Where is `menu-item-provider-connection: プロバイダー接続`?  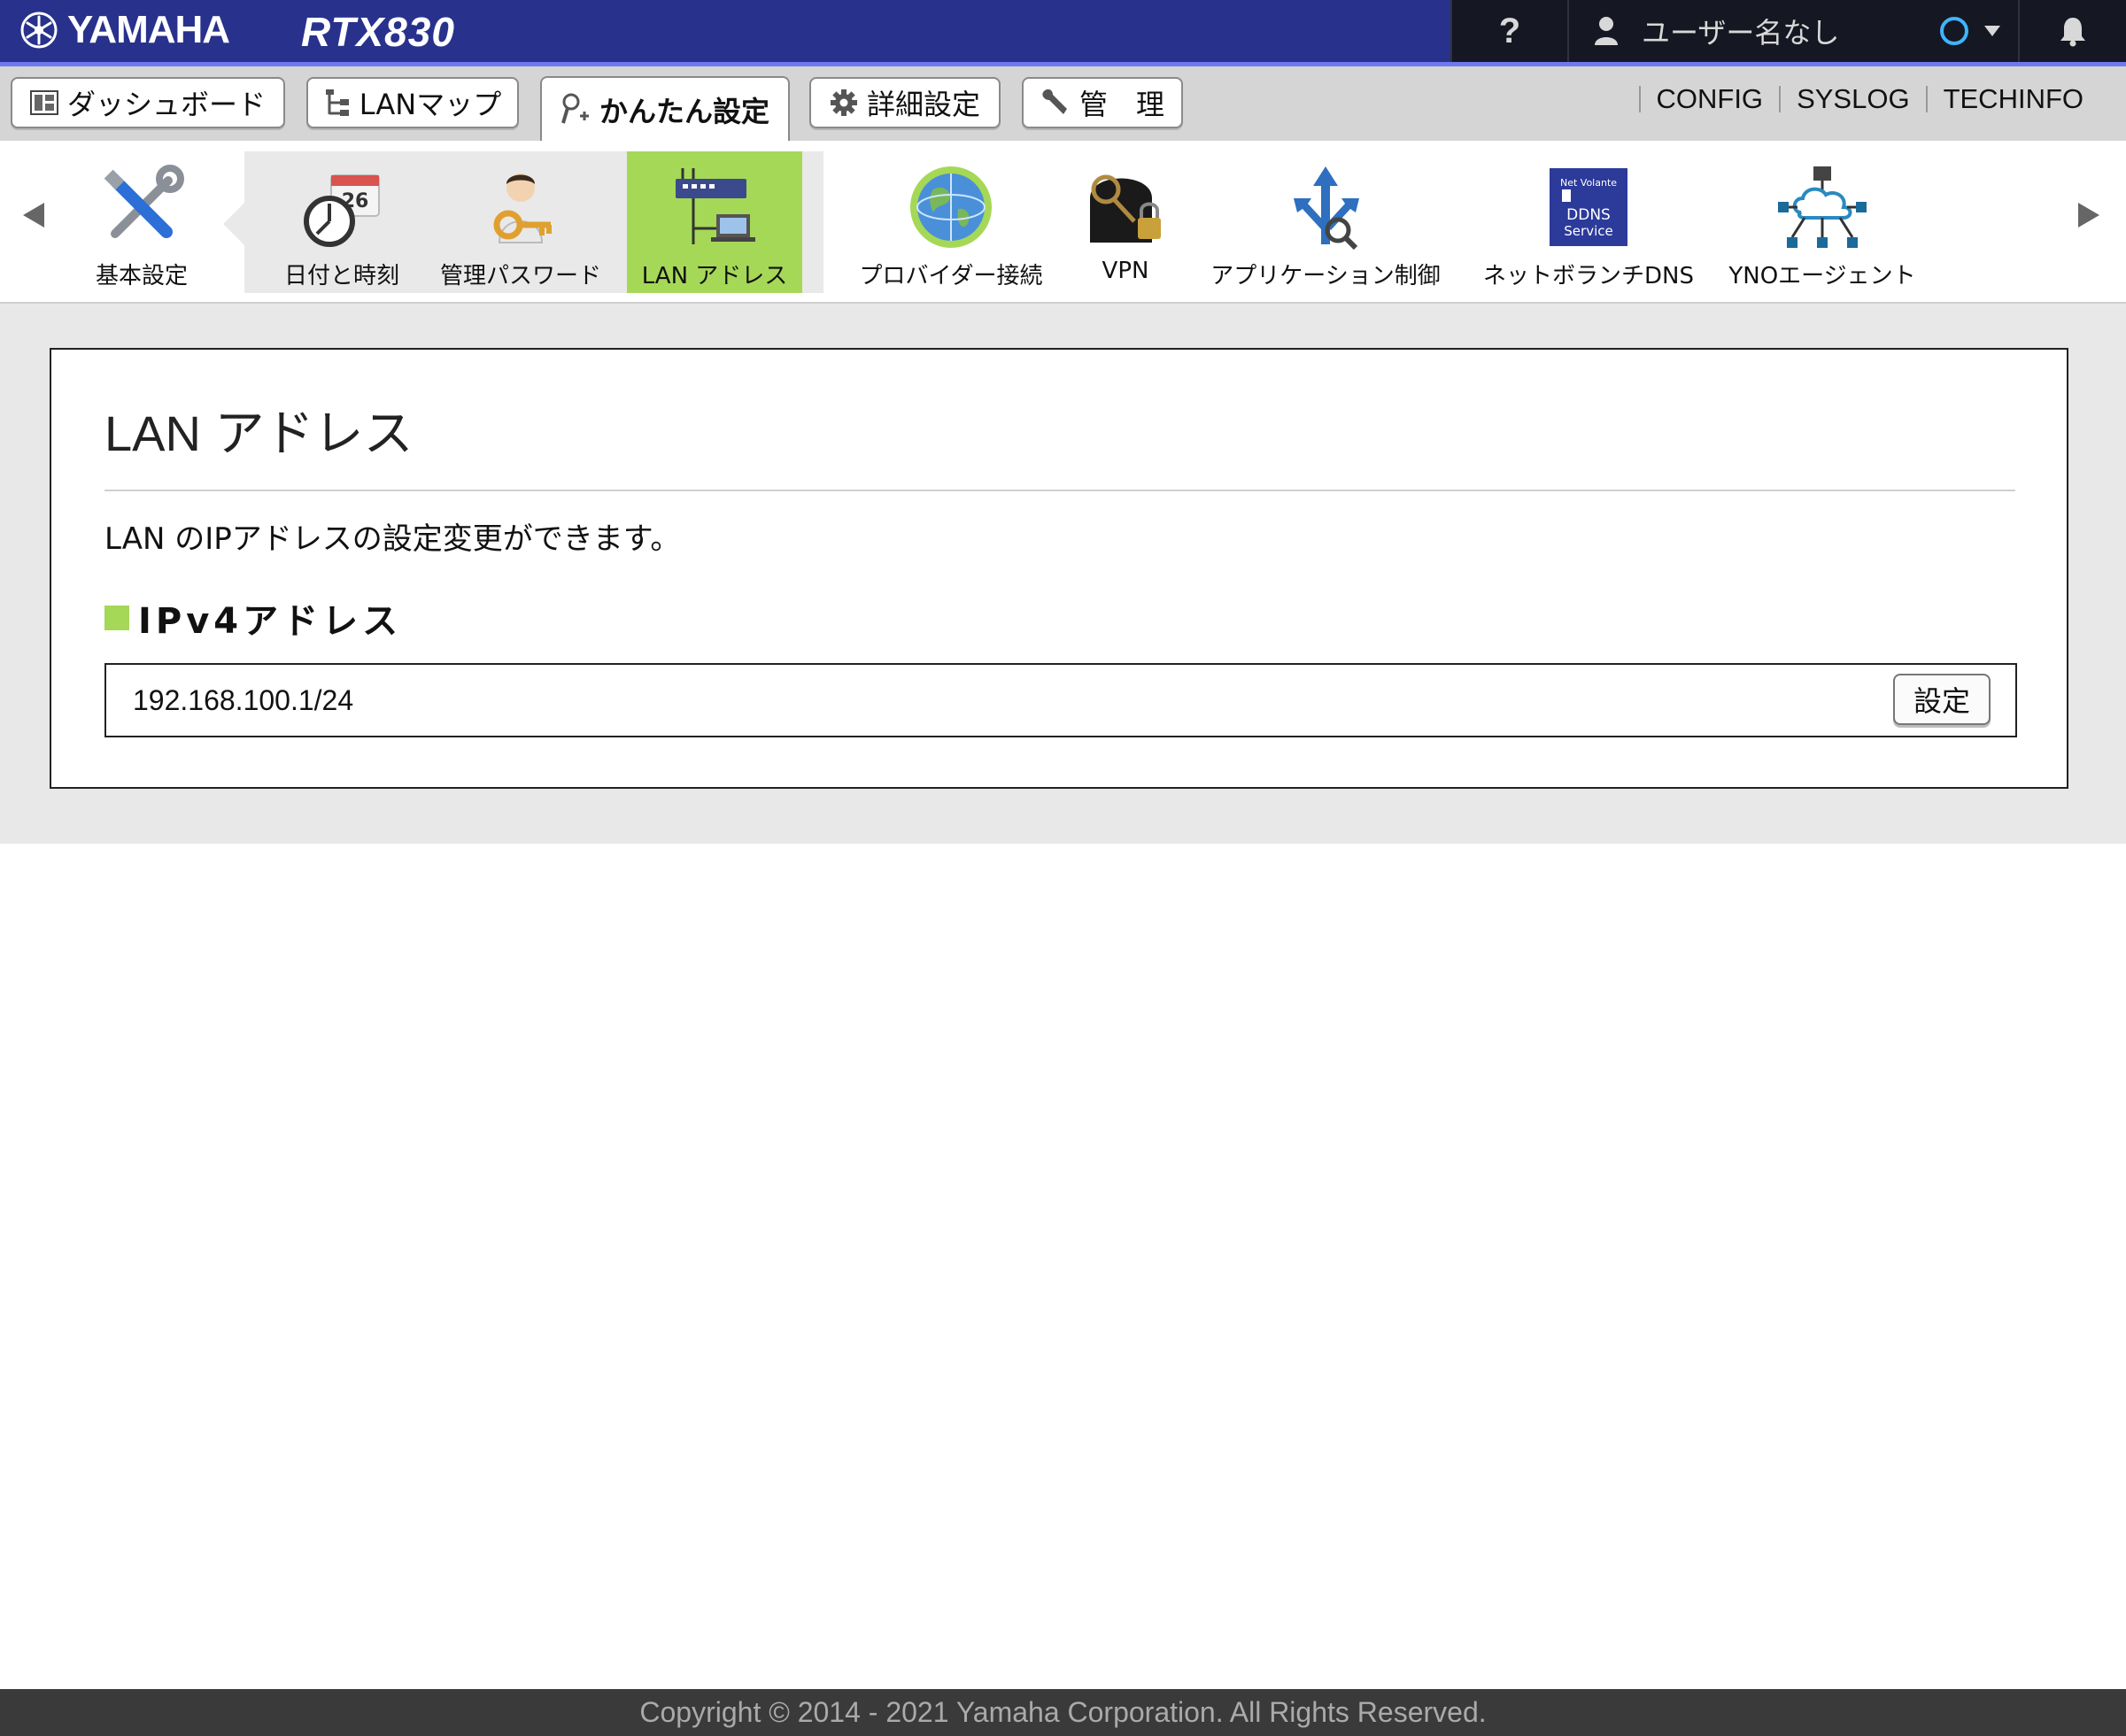 menu-item-provider-connection: プロバイダー接続 is located at coordinates (951, 222).